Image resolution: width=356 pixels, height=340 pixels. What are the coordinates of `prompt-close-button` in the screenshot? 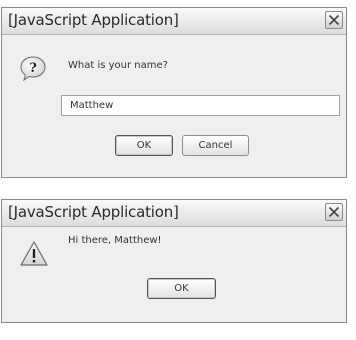 It's located at (334, 20).